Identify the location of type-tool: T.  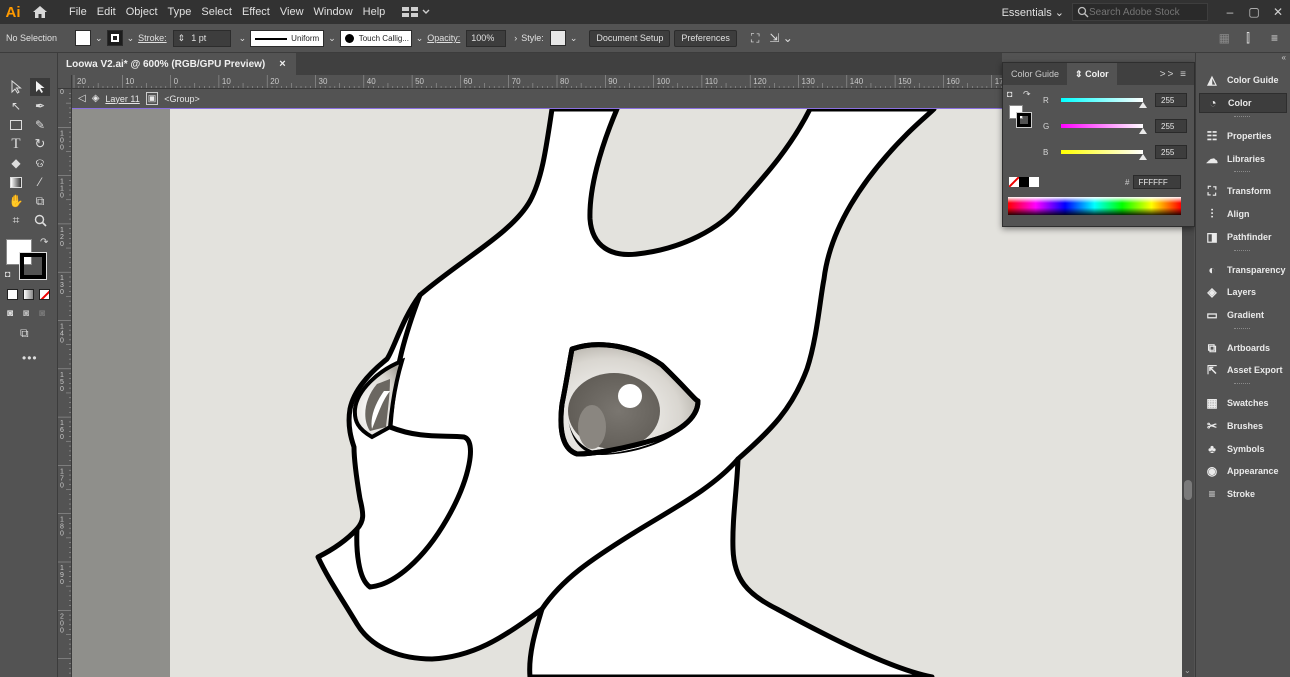
(16, 144).